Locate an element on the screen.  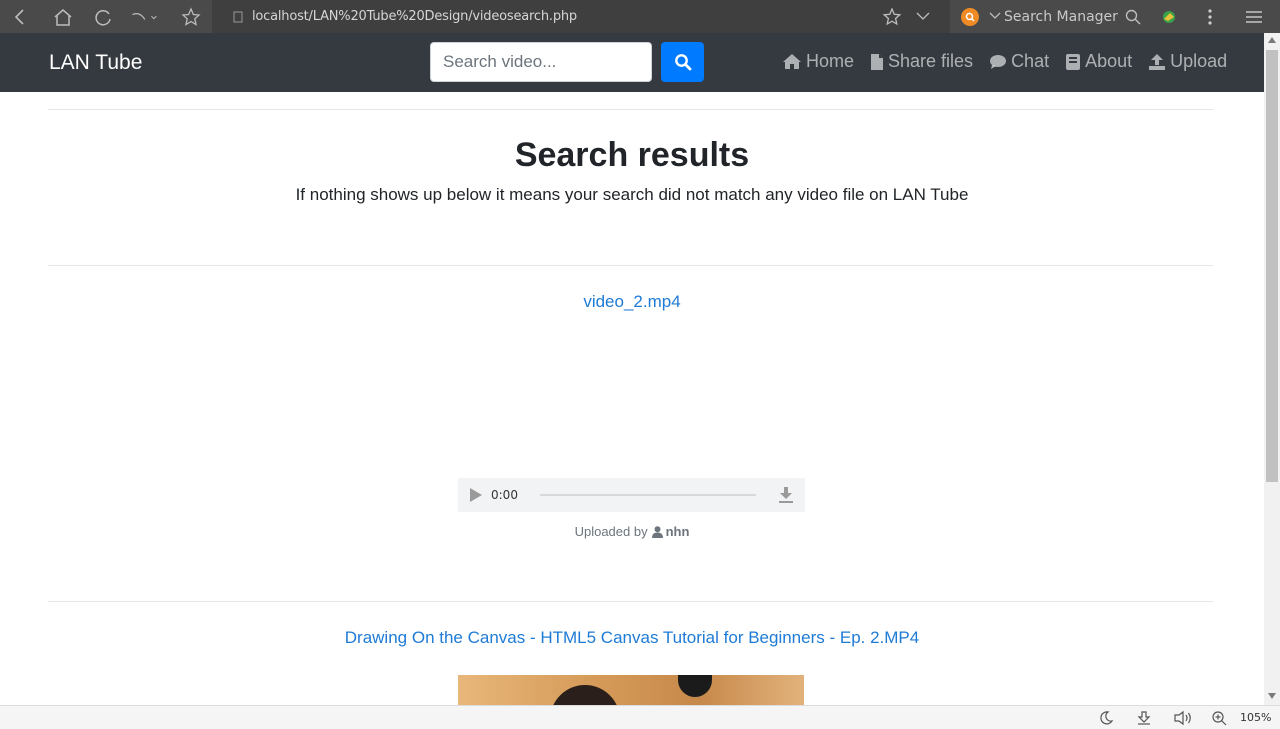
search-button is located at coordinates (682, 62).